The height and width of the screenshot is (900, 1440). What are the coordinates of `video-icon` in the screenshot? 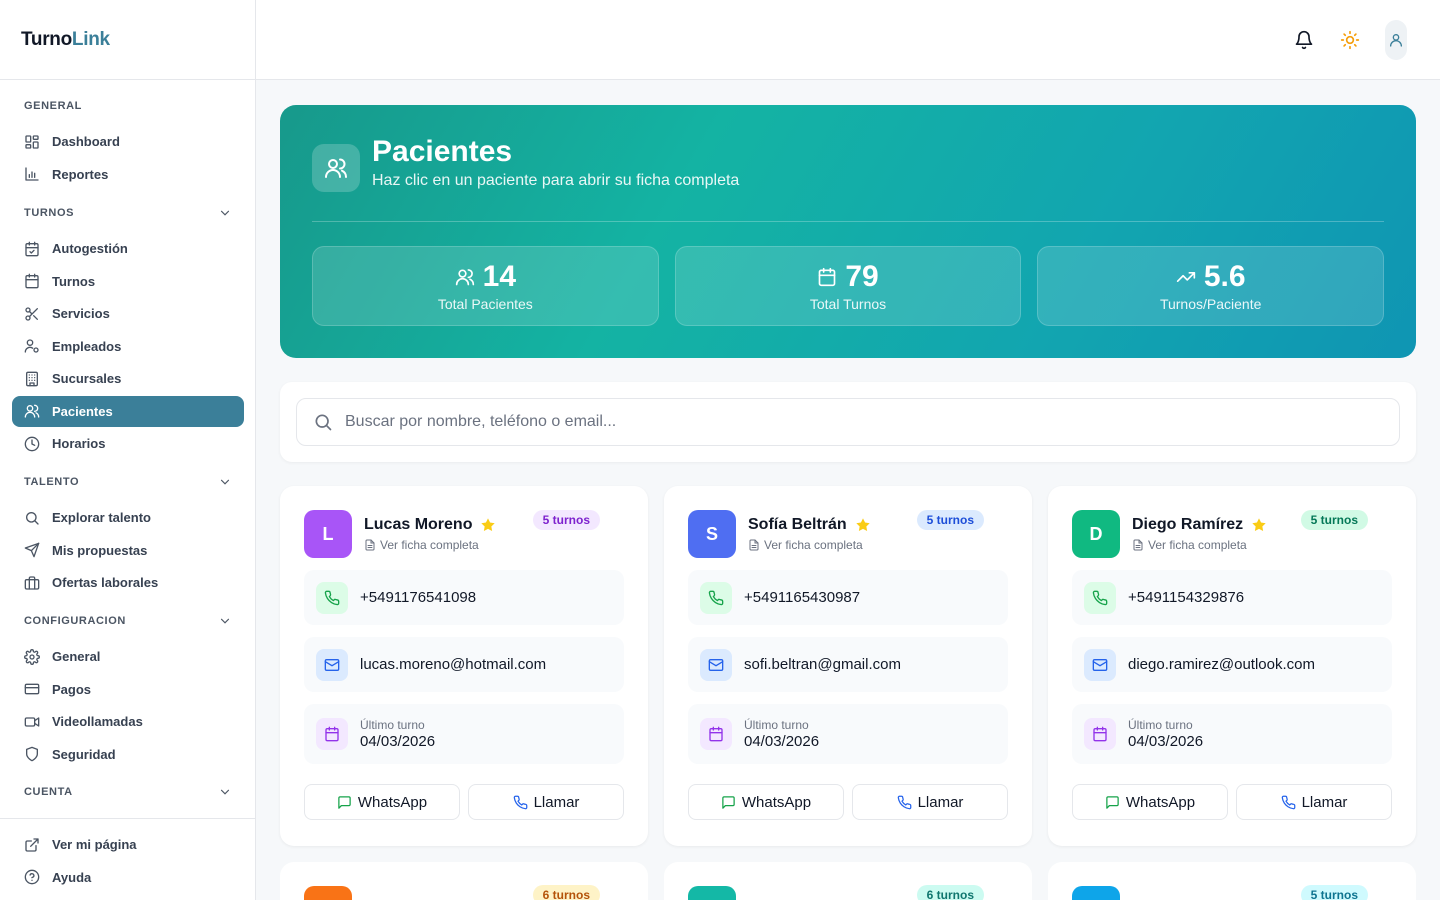 It's located at (32, 721).